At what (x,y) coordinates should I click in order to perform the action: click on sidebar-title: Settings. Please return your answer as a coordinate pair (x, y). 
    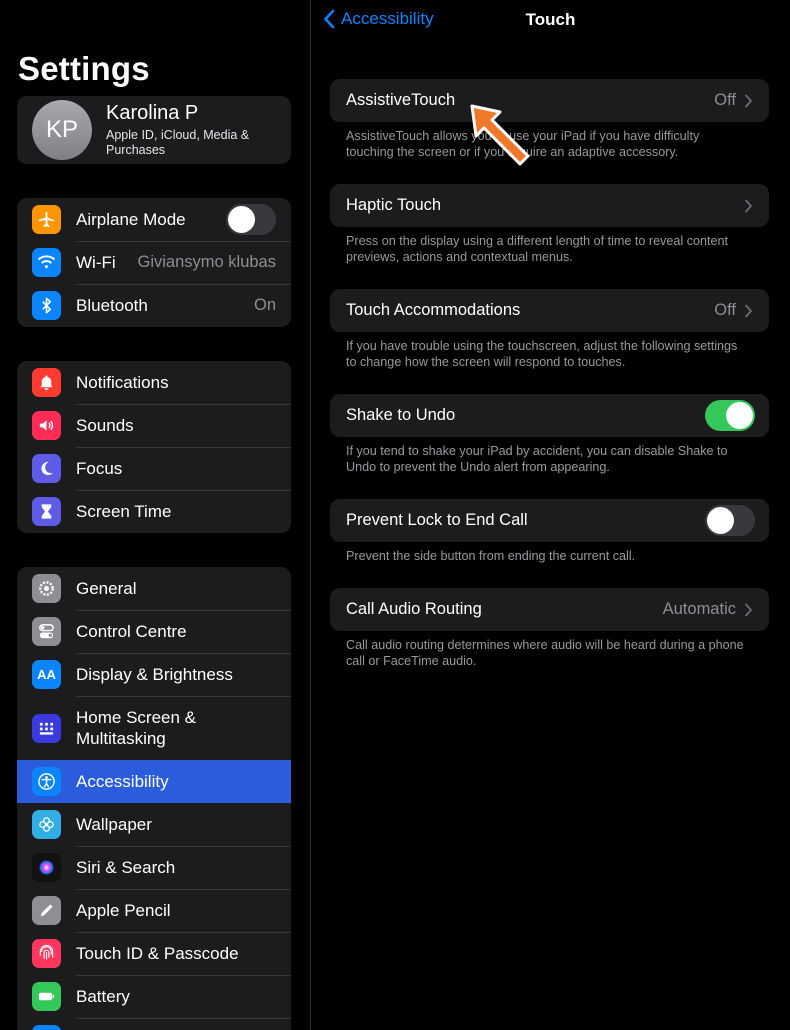
    Looking at the image, I should click on (84, 68).